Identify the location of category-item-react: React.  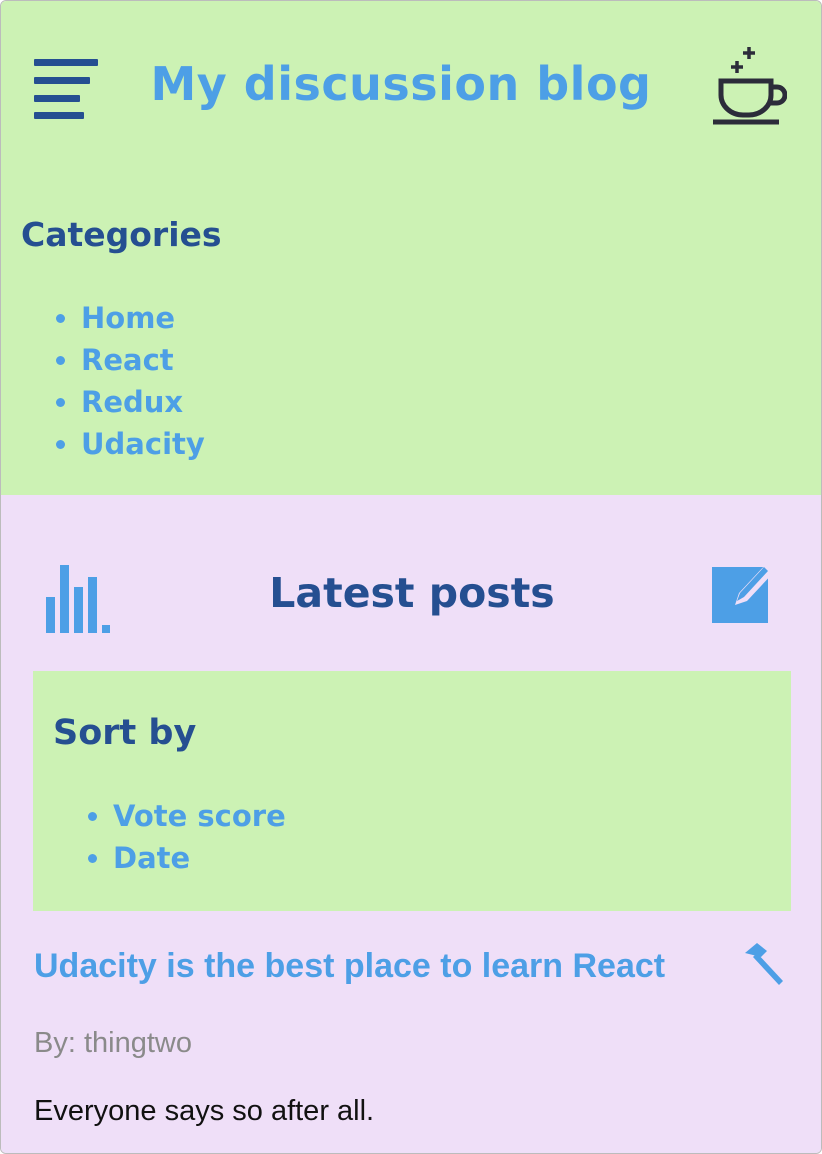
(143, 360).